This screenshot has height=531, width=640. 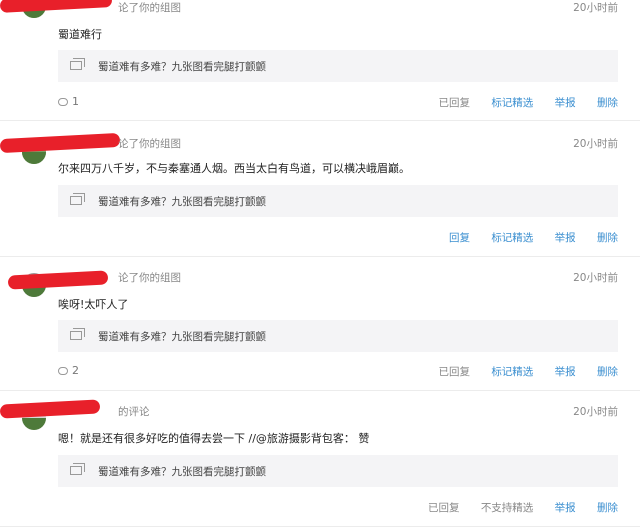 I want to click on reply-count-value: 2, so click(x=75, y=370).